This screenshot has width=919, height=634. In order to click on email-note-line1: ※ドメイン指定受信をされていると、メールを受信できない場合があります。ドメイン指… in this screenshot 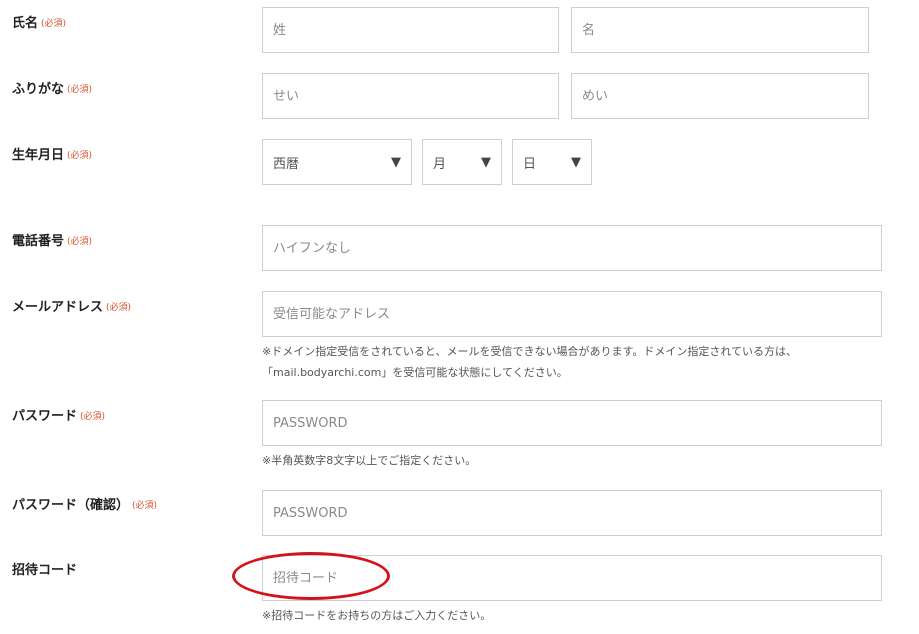, I will do `click(530, 351)`.